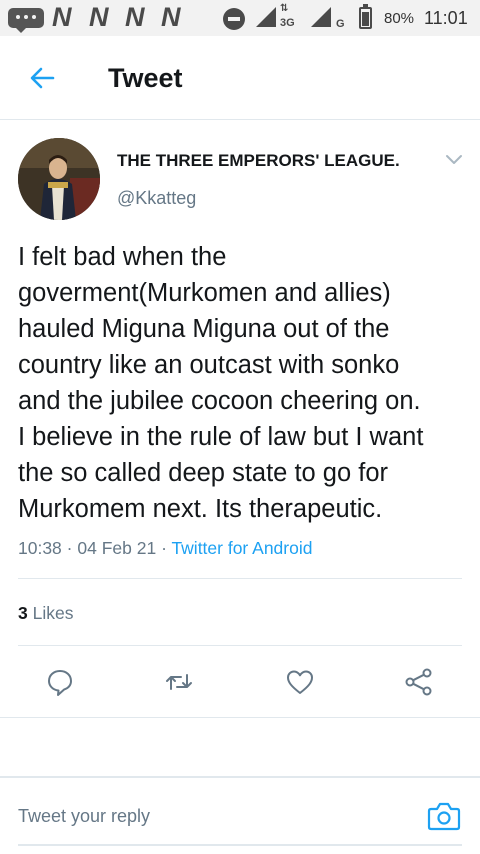 Image resolution: width=480 pixels, height=854 pixels. I want to click on top-app-bar: Tweet, so click(240, 78).